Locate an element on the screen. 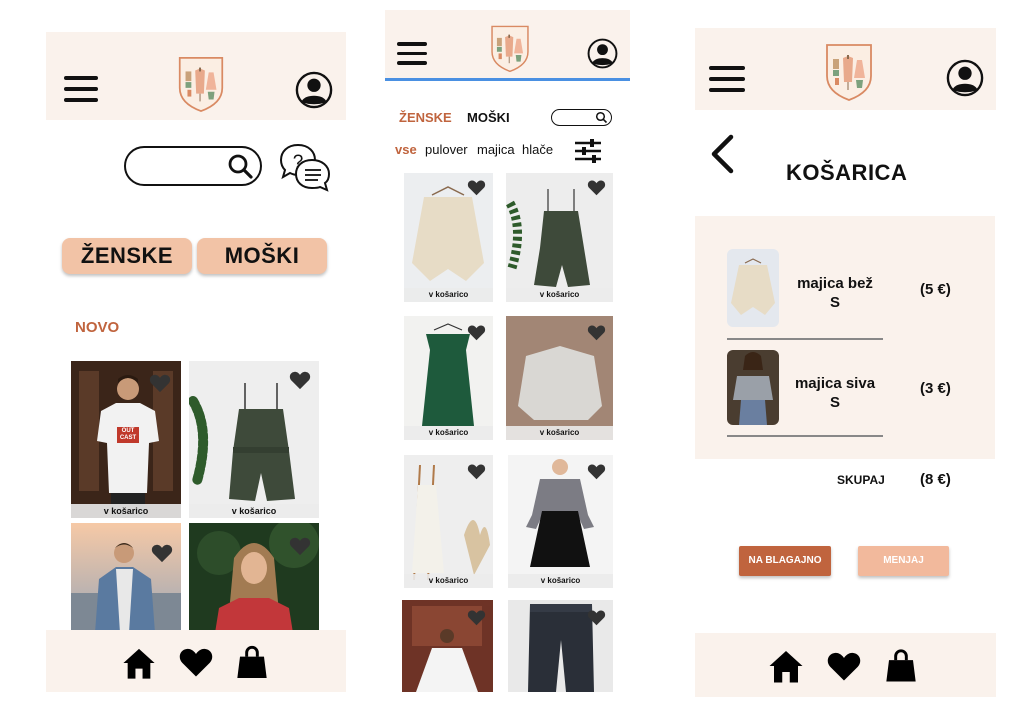 The height and width of the screenshot is (710, 1024). cart-item-price: (3 €) is located at coordinates (935, 388).